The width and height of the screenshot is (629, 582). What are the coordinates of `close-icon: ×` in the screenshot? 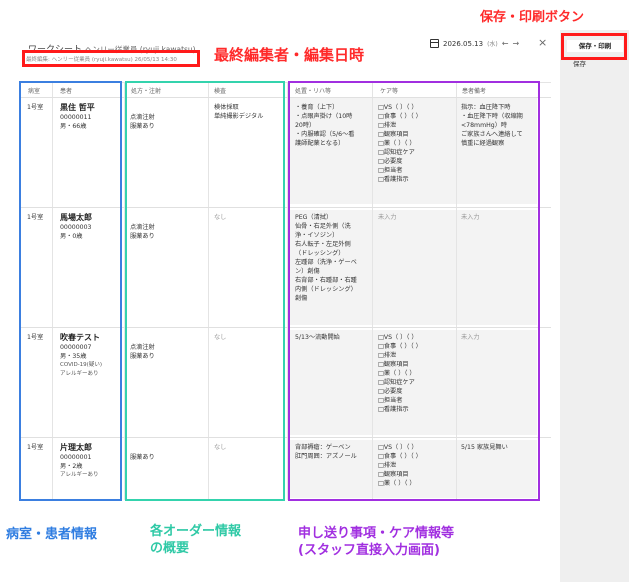 It's located at (542, 42).